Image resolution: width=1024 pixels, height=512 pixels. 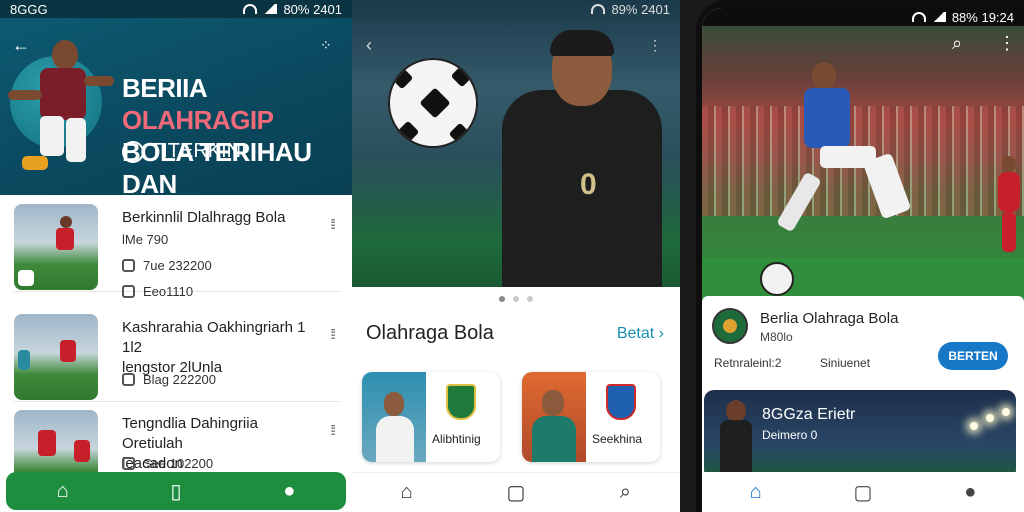 I want to click on bottom-navigation: ⌂ ▢ ⌕, so click(x=516, y=492).